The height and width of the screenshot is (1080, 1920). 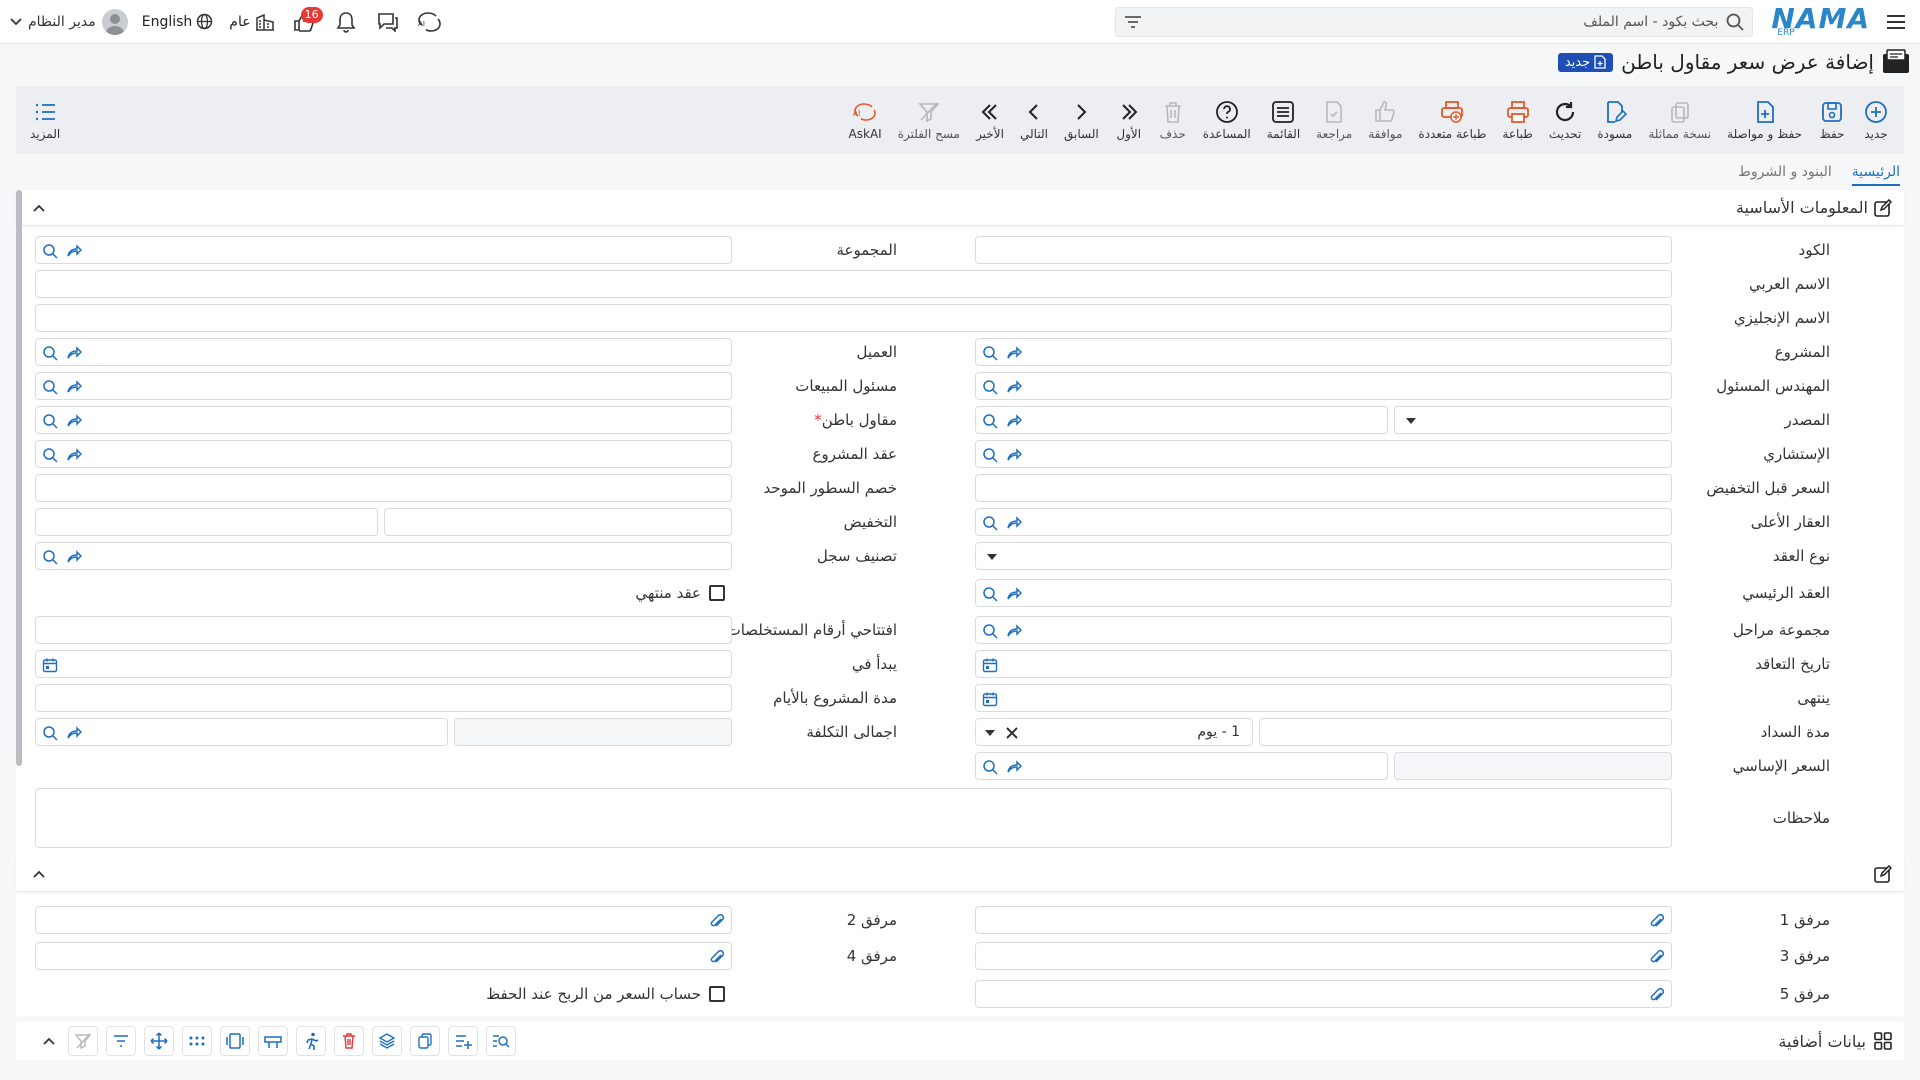 What do you see at coordinates (304, 22) in the screenshot?
I see `approvals-icon: 16` at bounding box center [304, 22].